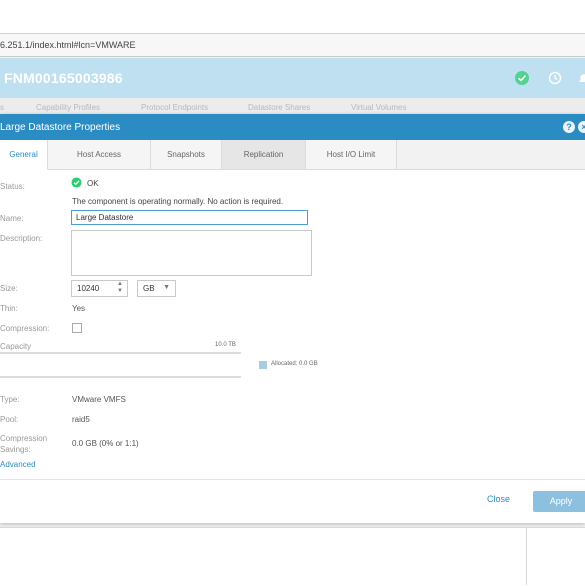 The width and height of the screenshot is (585, 586). What do you see at coordinates (498, 499) in the screenshot?
I see `close-button: Close` at bounding box center [498, 499].